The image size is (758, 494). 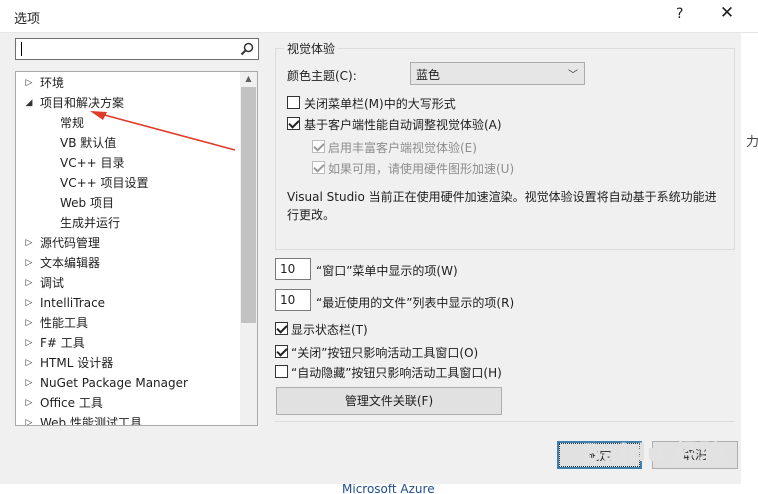 What do you see at coordinates (248, 79) in the screenshot?
I see `scroll-up-icon: ▲` at bounding box center [248, 79].